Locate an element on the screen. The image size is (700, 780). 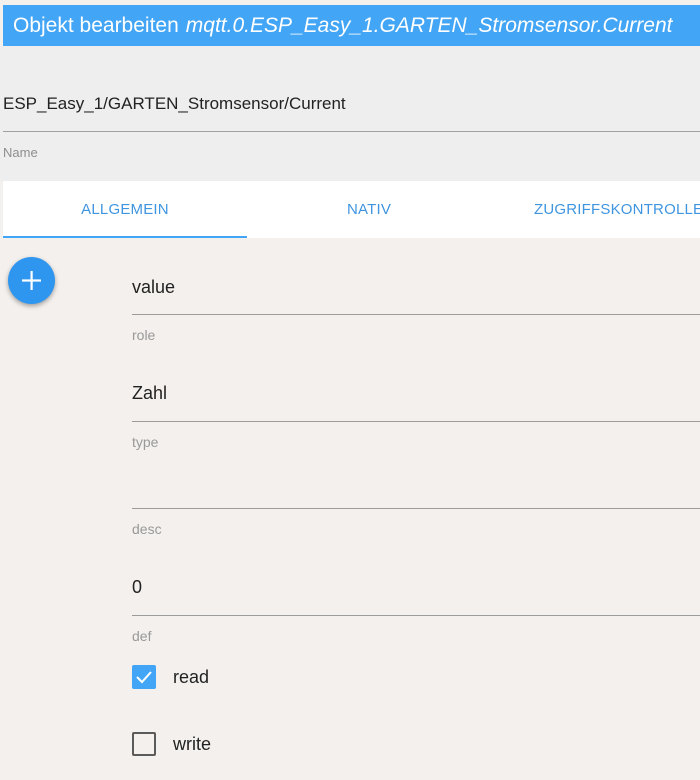
desc-underline is located at coordinates (416, 508).